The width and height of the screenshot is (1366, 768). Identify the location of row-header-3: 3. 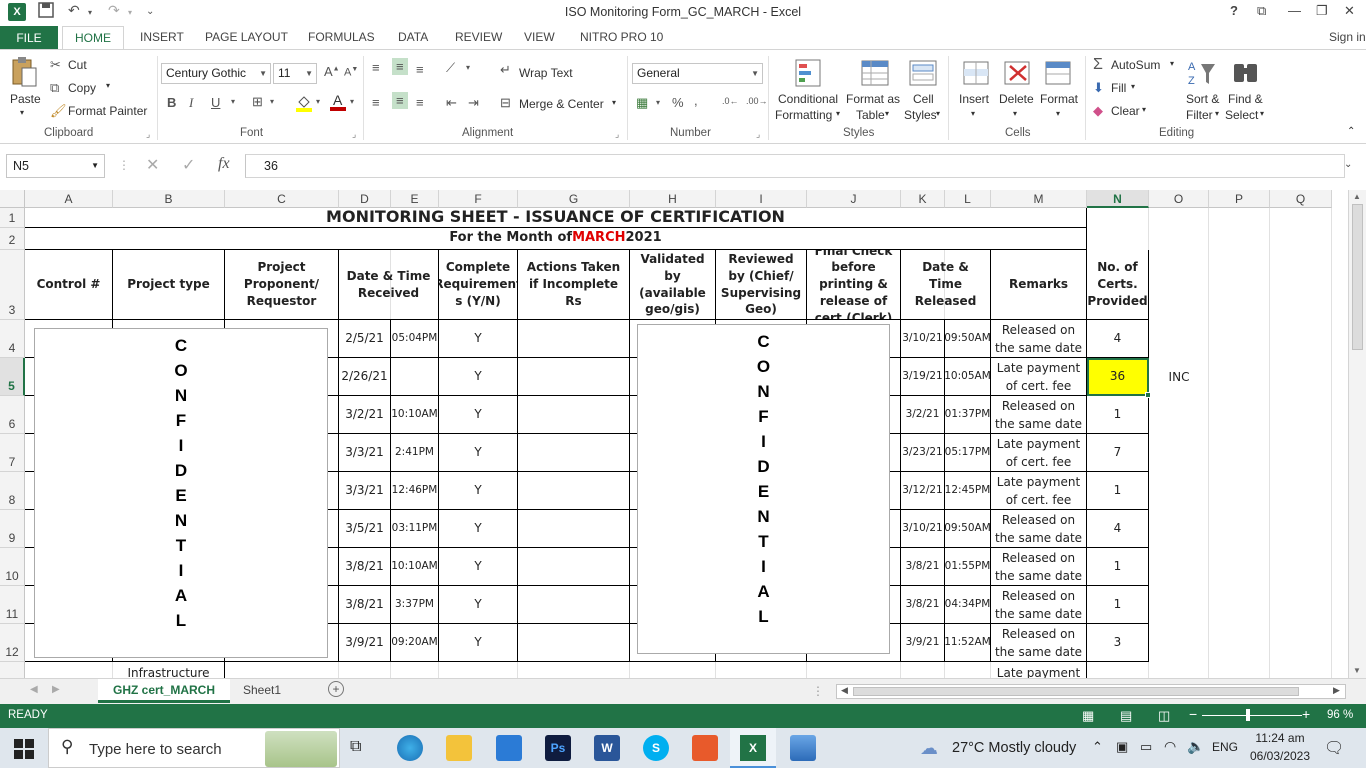
(12, 285).